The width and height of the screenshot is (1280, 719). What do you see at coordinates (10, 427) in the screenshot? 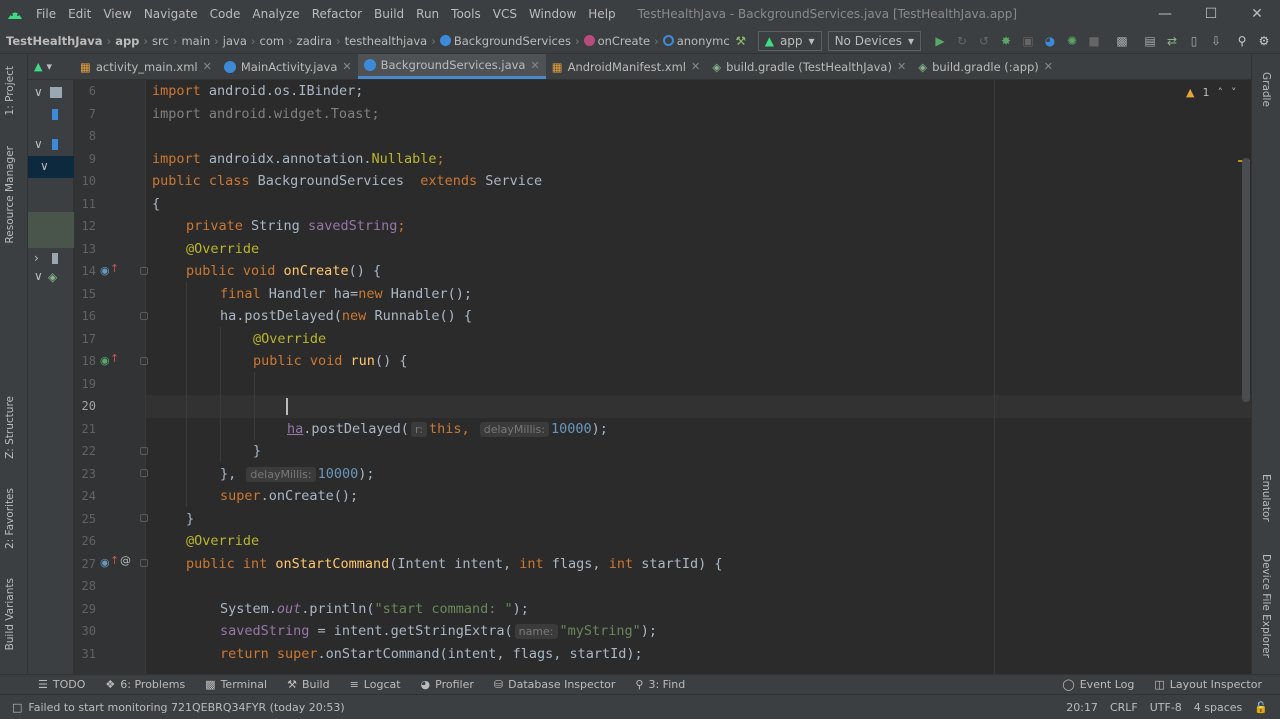
I see `structure-tool-tab: Z: Structure` at bounding box center [10, 427].